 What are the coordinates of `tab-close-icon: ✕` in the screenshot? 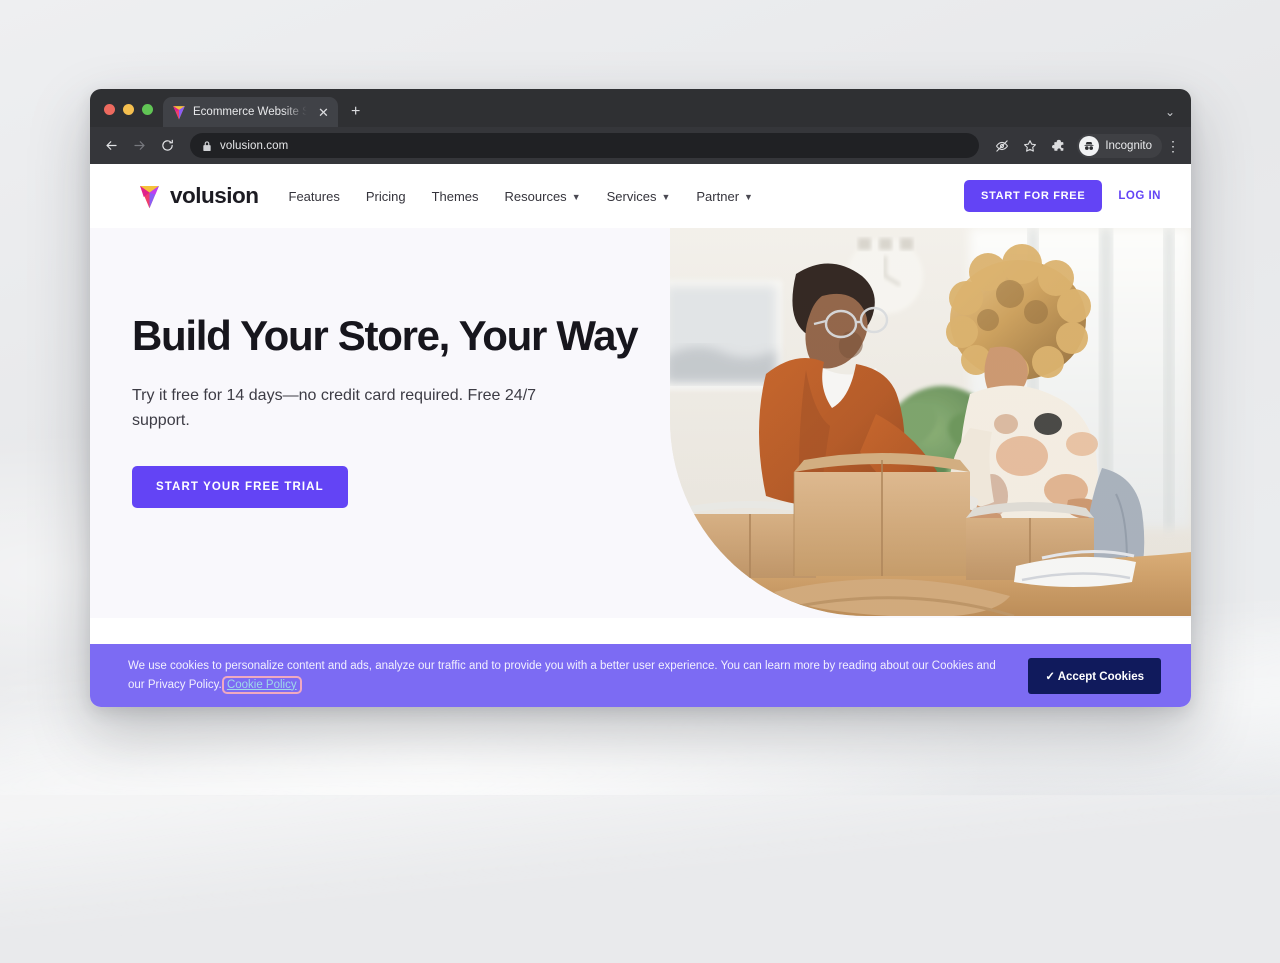 It's located at (323, 112).